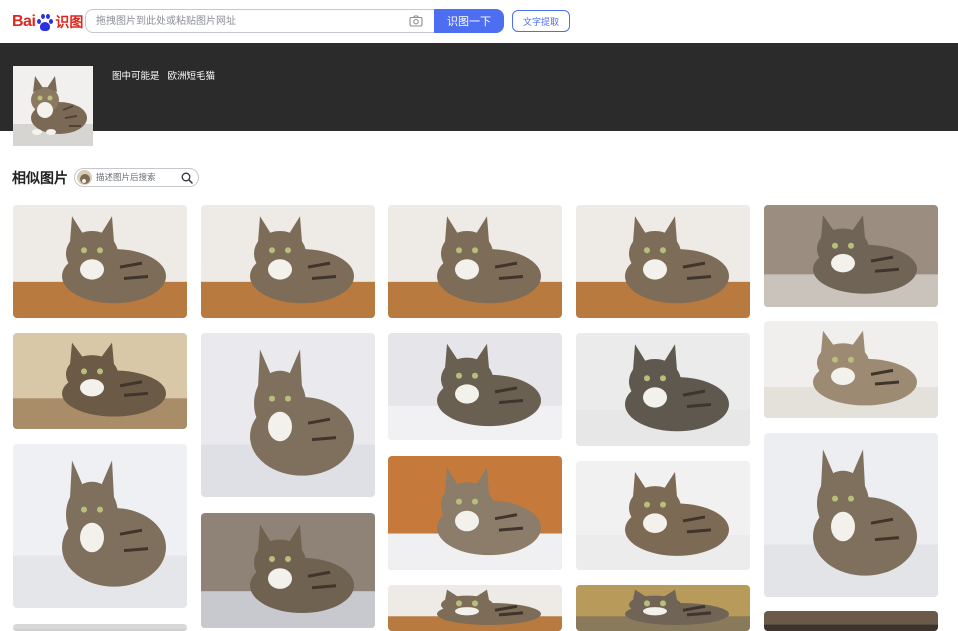 Image resolution: width=958 pixels, height=631 pixels. I want to click on logo-text: Bai, so click(24, 21).